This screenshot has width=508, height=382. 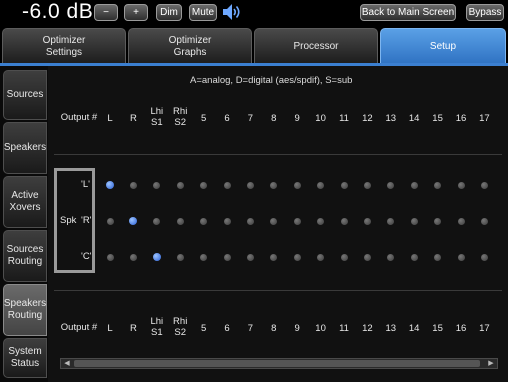 I want to click on tab-label-line2: Graphs, so click(x=190, y=52).